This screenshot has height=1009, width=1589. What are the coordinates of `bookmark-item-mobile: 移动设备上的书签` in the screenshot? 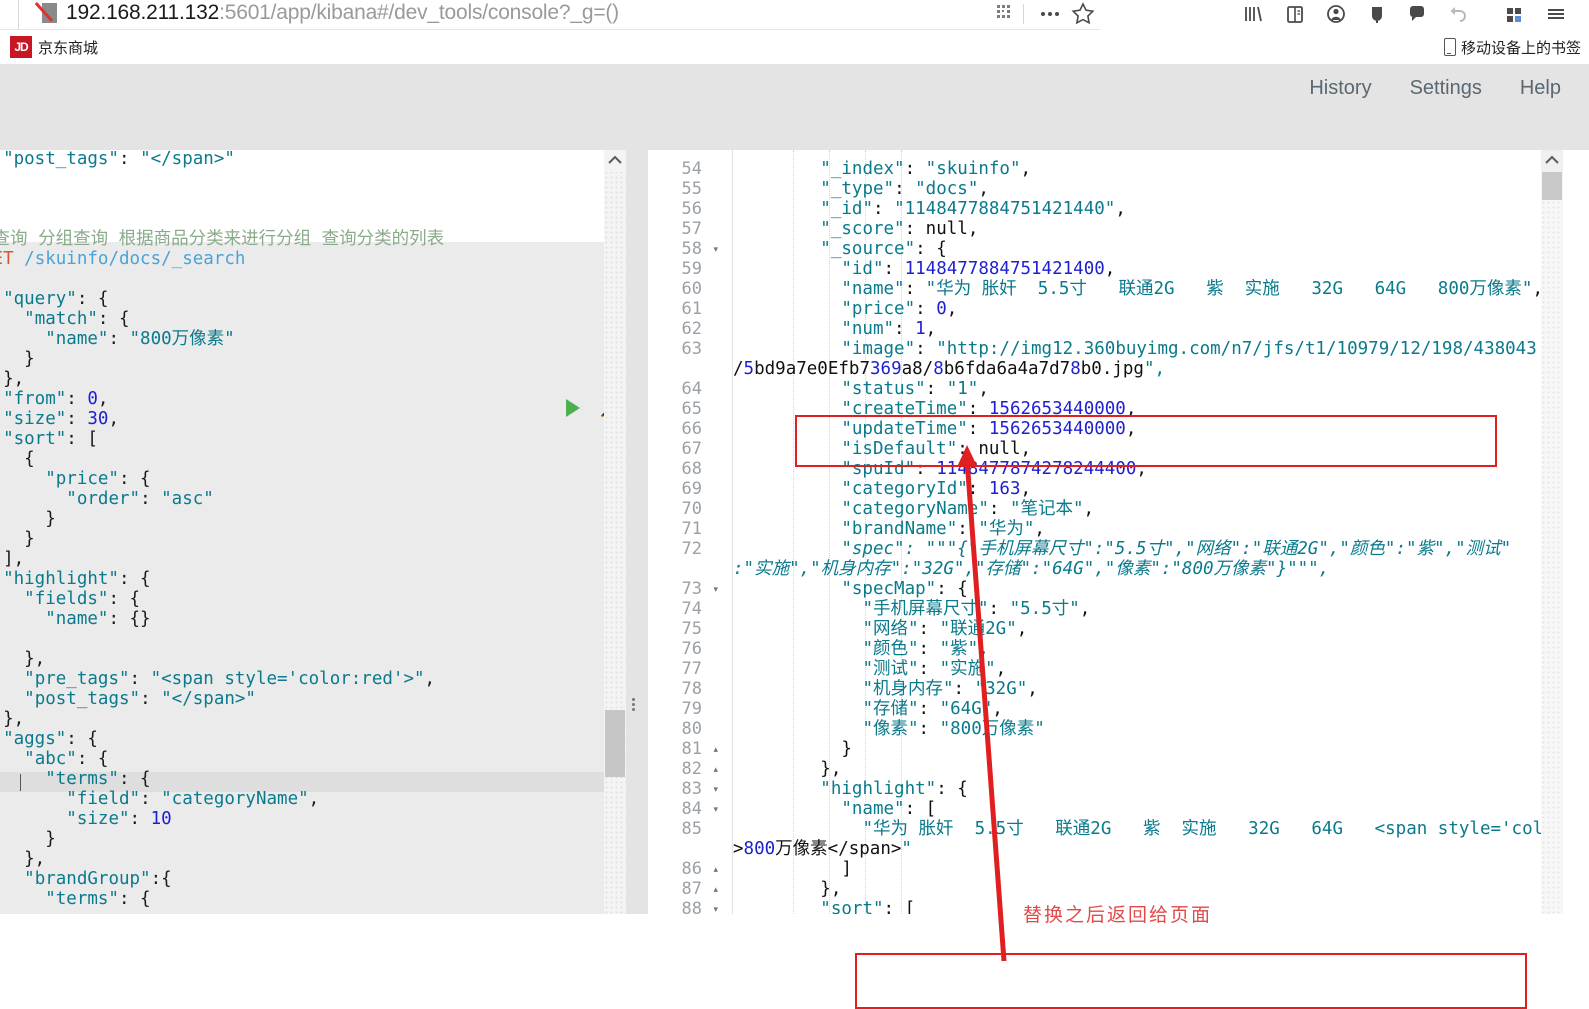 It's located at (1512, 47).